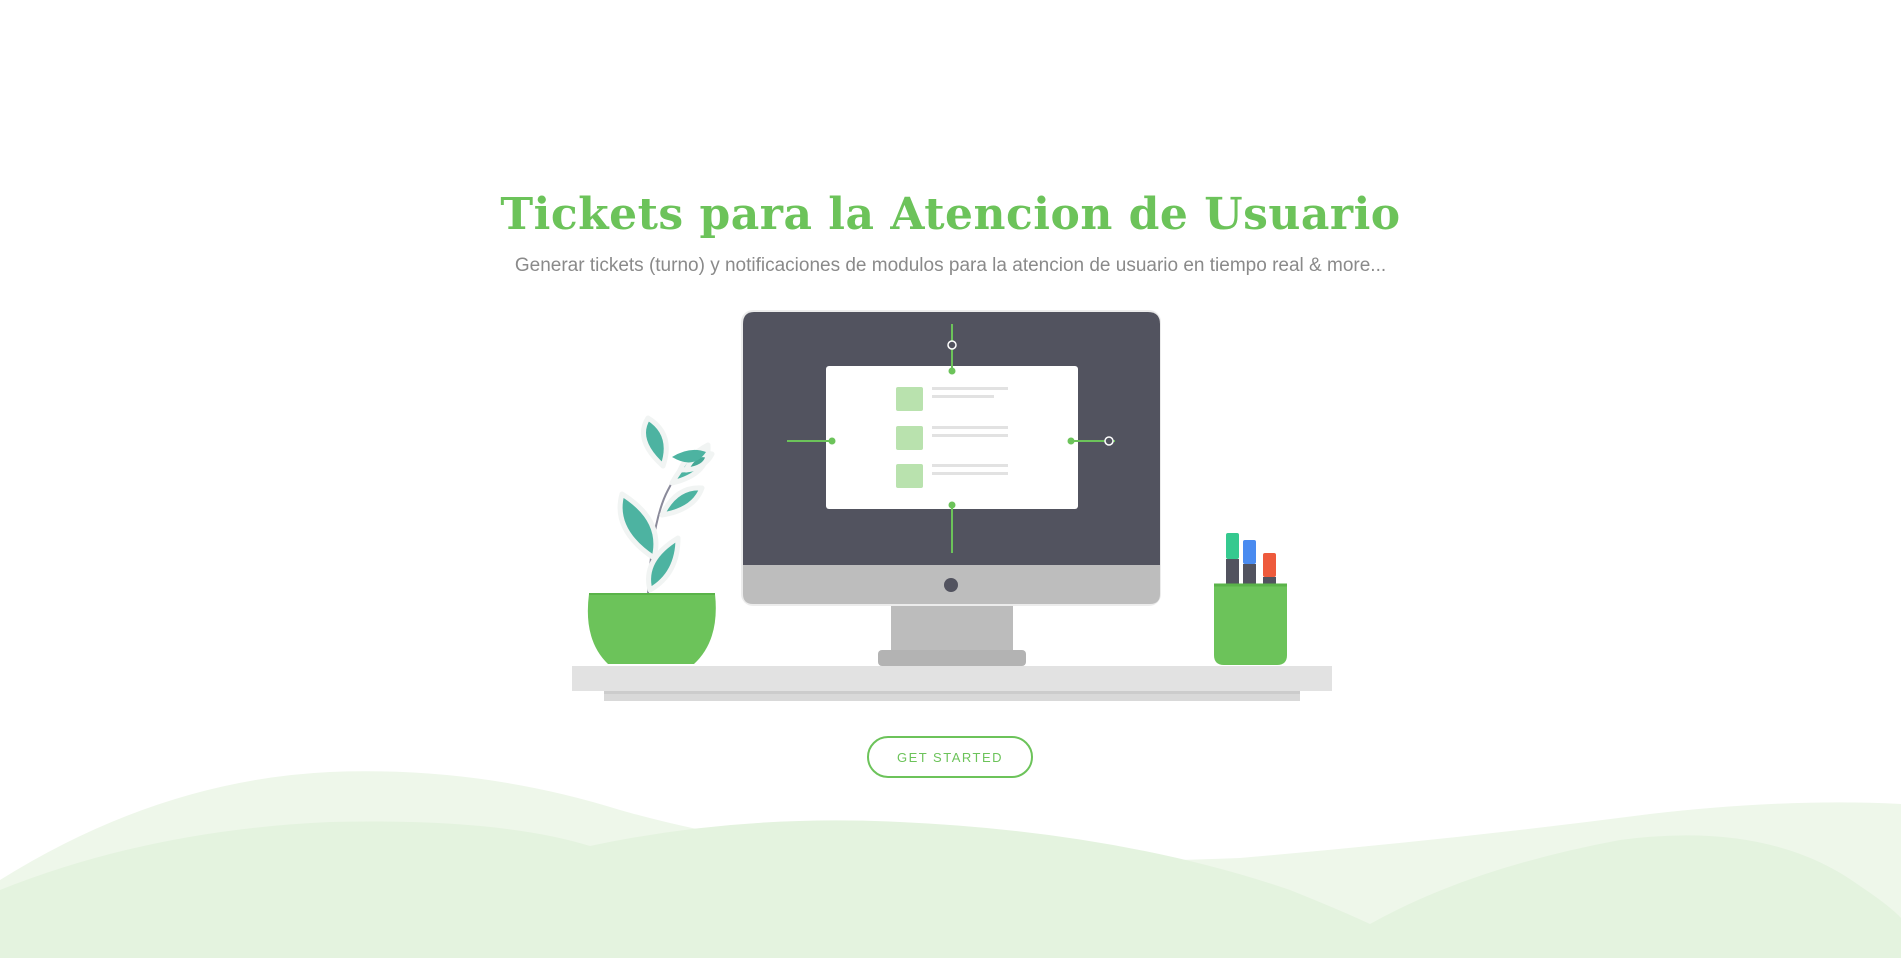 This screenshot has height=958, width=1901. What do you see at coordinates (952, 683) in the screenshot?
I see `desk` at bounding box center [952, 683].